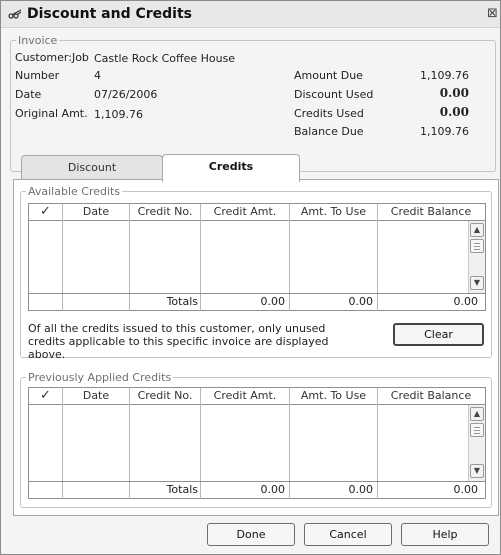 The image size is (501, 555). What do you see at coordinates (92, 168) in the screenshot?
I see `tab-discount: Discount` at bounding box center [92, 168].